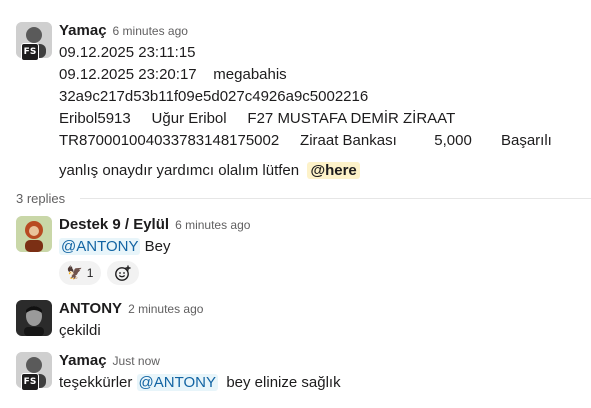  I want to click on replies-count-link: 3 replies, so click(40, 198).